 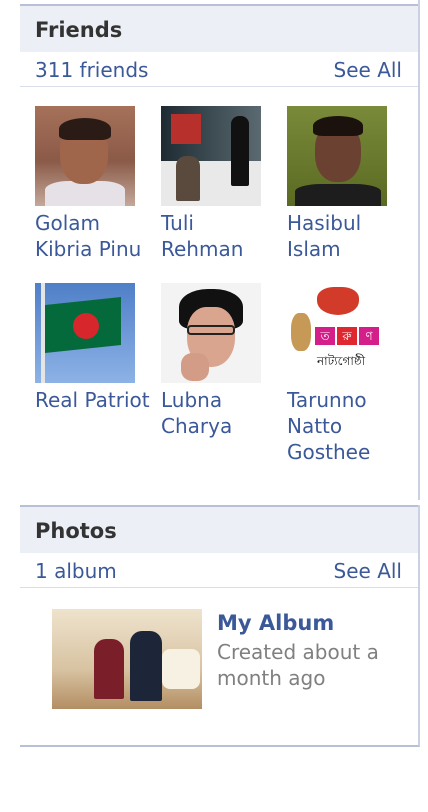 I want to click on friend-card: ত রু ণ নাট্যগোষ্ঠী Tarunno Natto Gosthee, so click(x=347, y=374).